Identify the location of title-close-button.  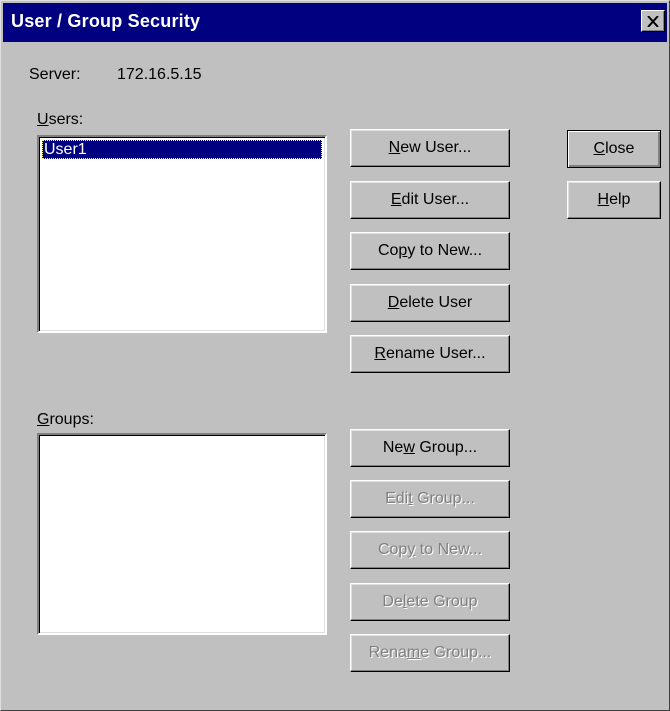
(653, 21).